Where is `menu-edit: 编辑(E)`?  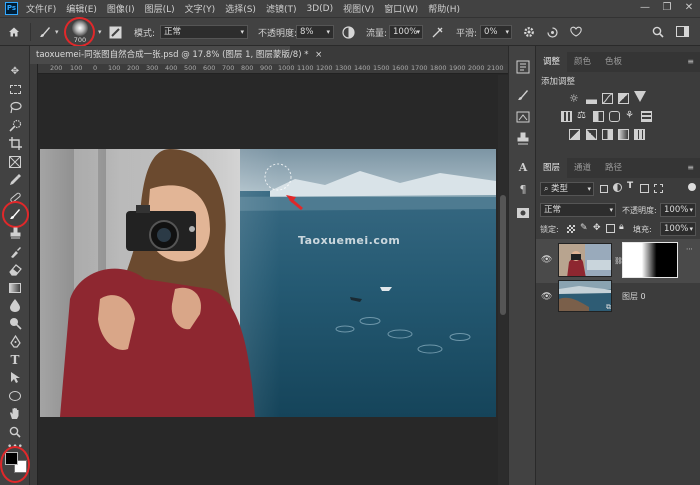
menu-edit: 编辑(E) is located at coordinates (81, 8).